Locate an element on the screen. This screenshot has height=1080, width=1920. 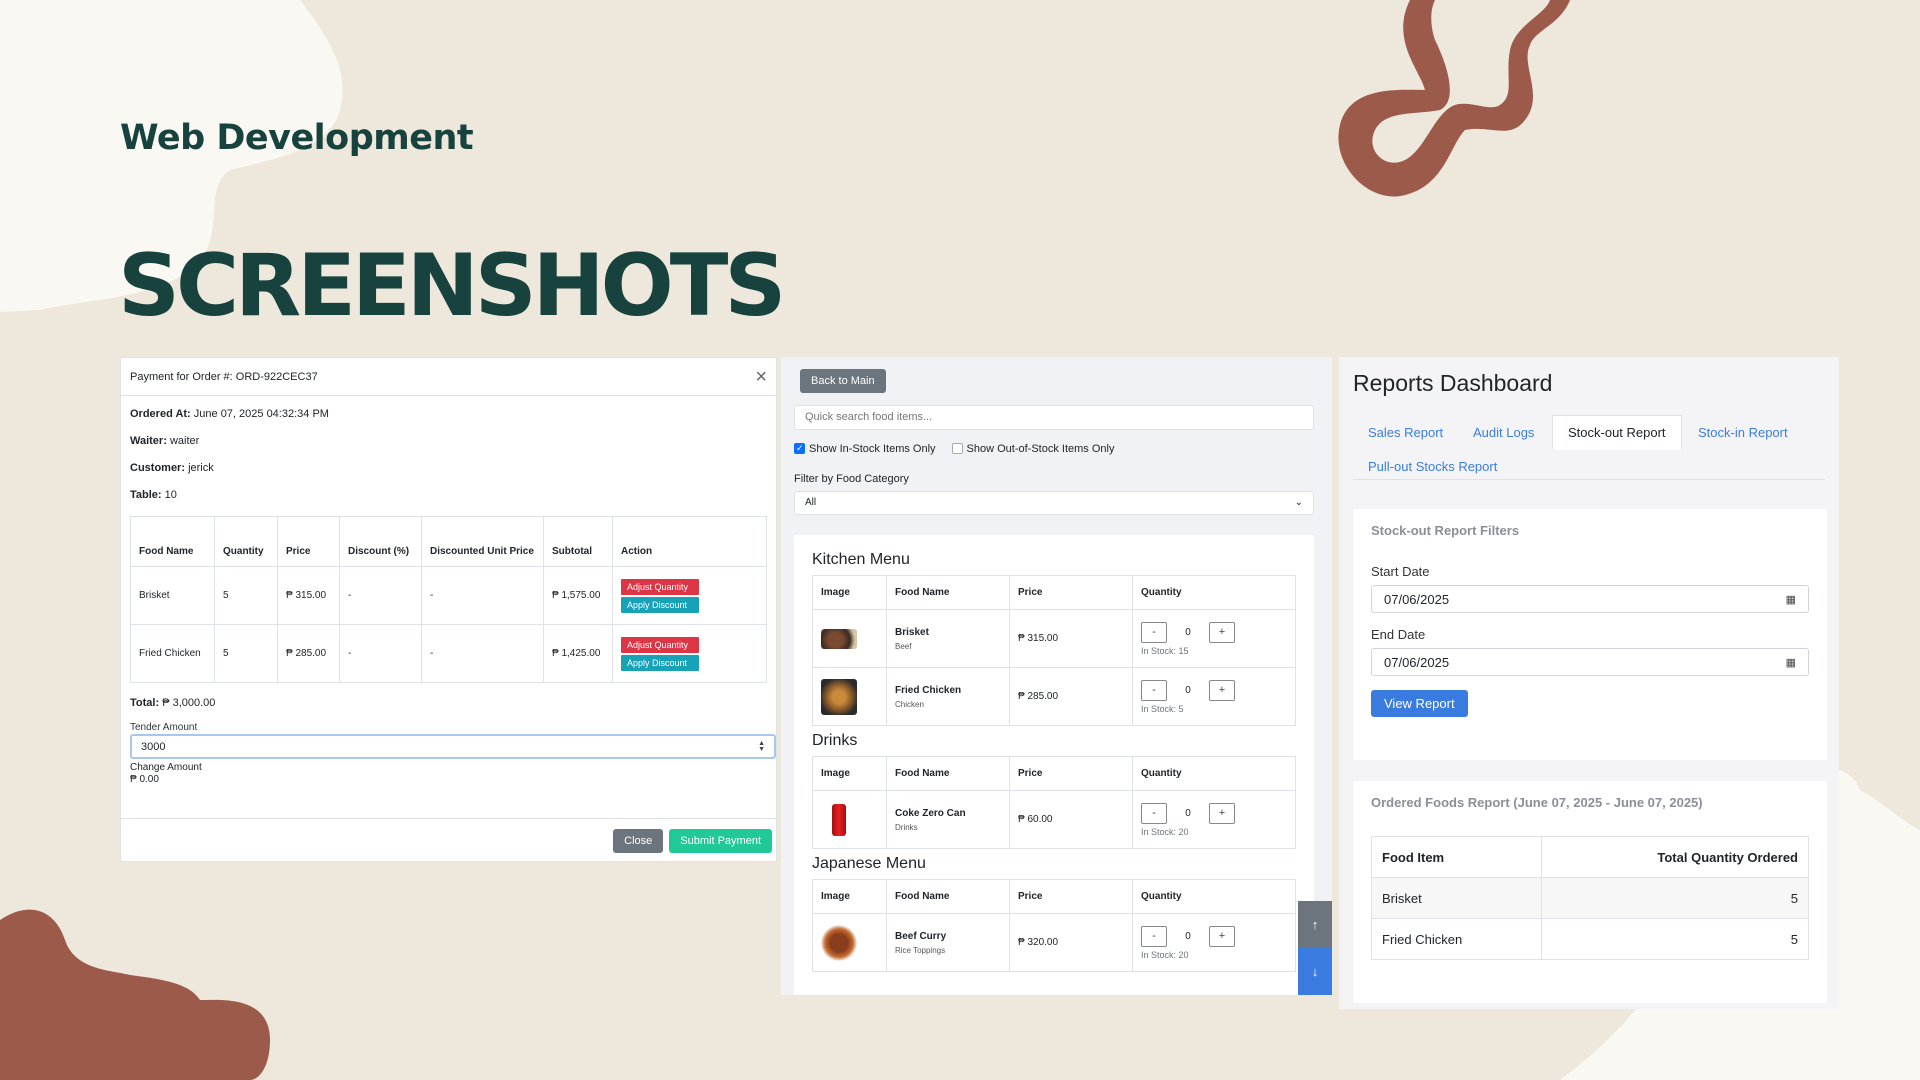
tender-value: 3000 is located at coordinates (153, 746).